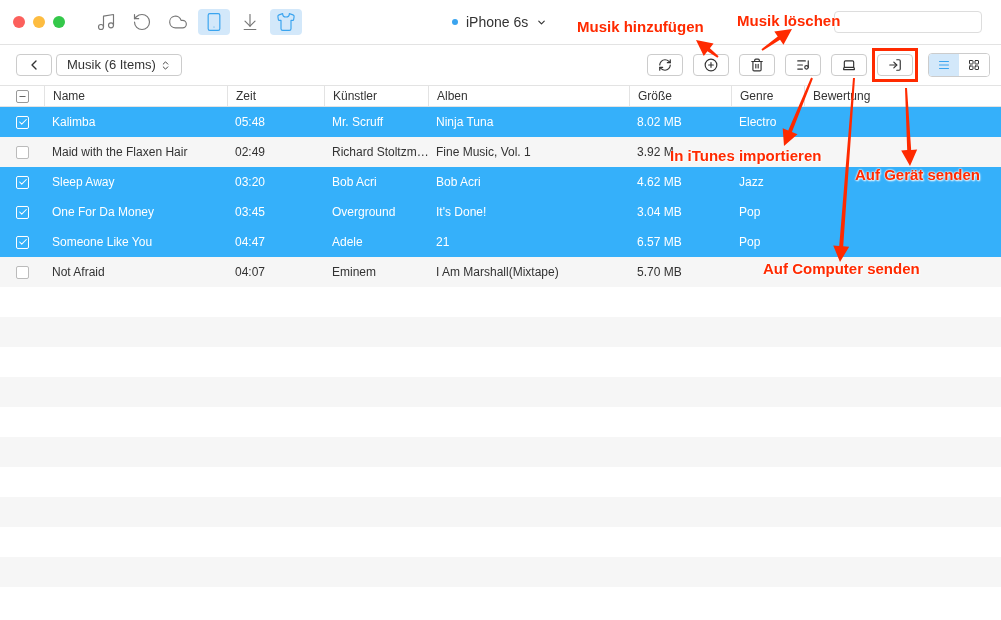  I want to click on column-header: Genre, so click(757, 96).